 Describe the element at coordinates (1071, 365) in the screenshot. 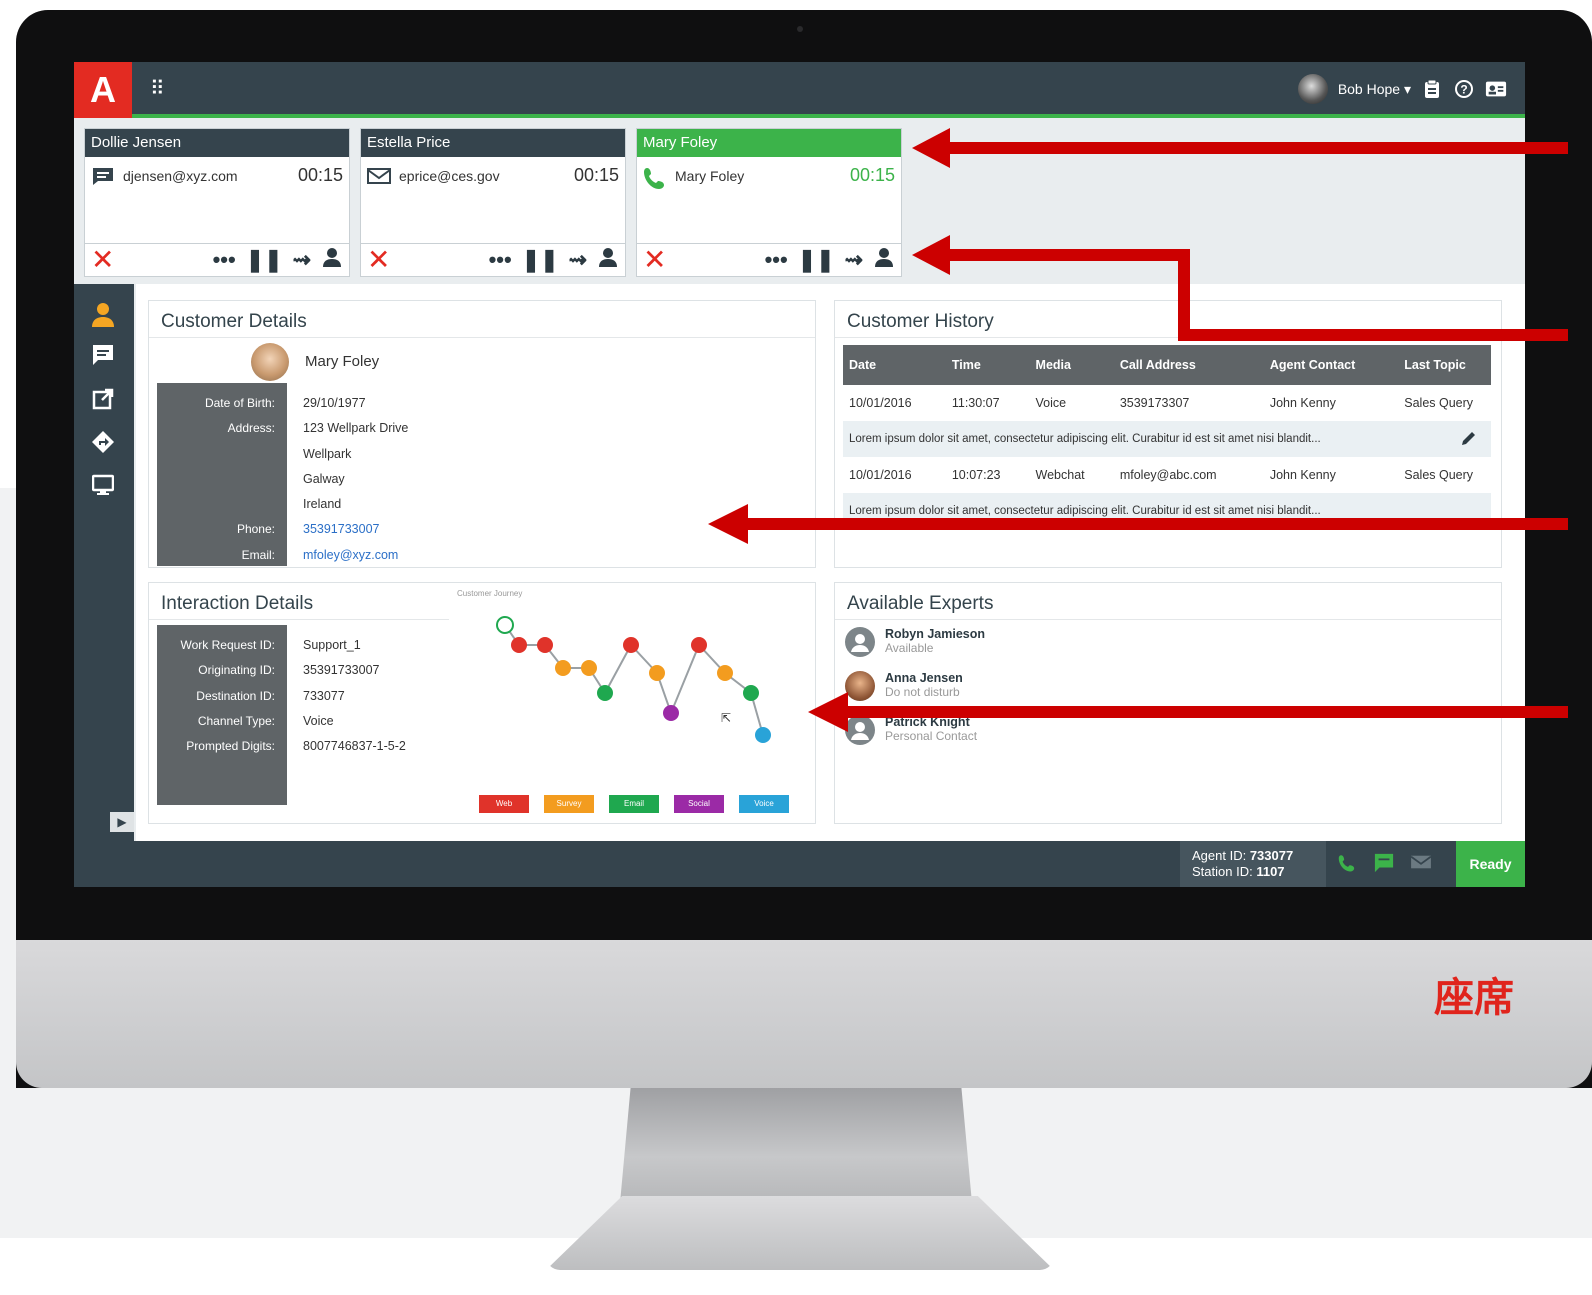

I see `column-header: Media` at that location.